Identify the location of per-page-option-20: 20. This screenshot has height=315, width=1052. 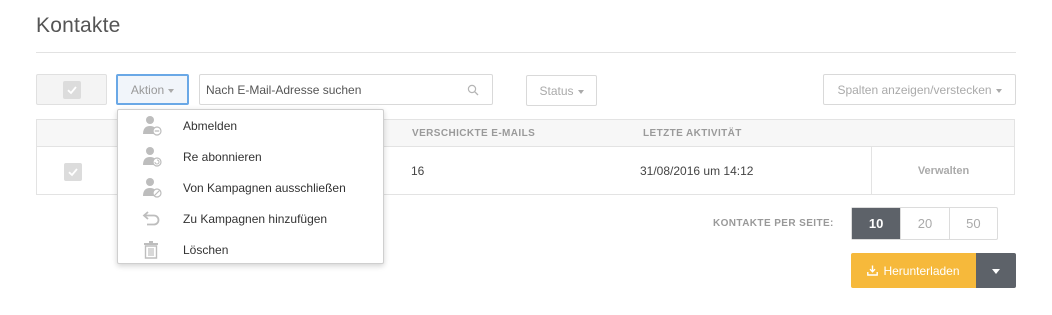
(924, 223).